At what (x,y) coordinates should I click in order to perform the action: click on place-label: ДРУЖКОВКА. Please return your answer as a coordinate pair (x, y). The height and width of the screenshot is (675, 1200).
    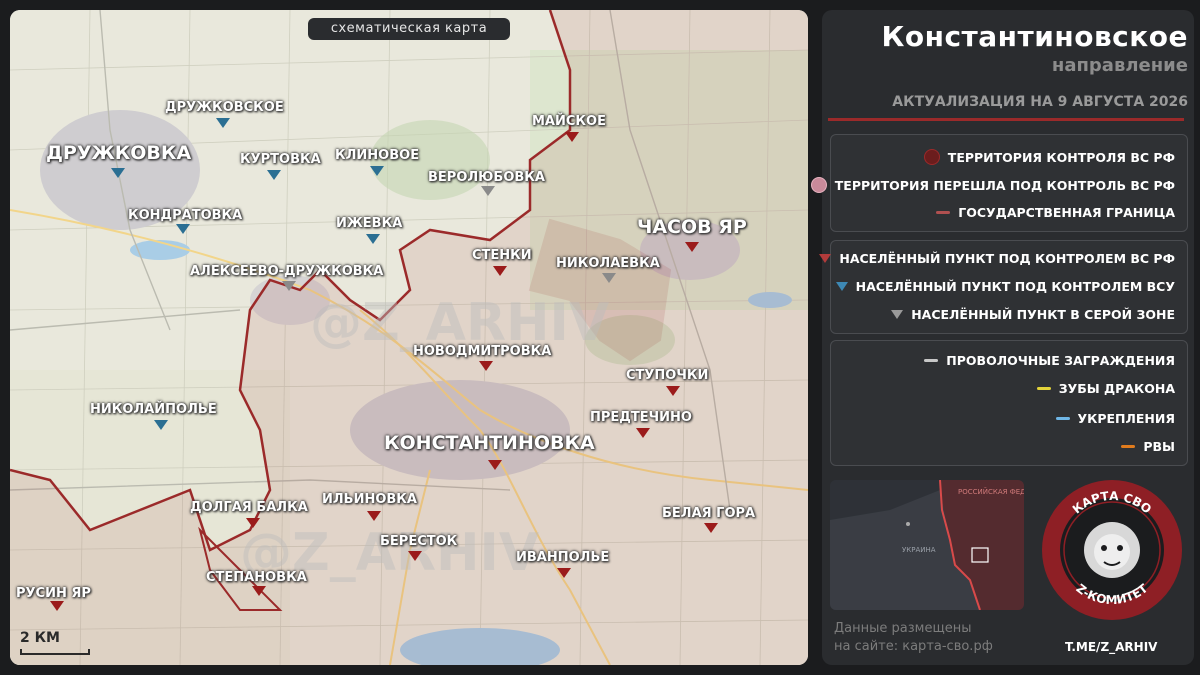
    Looking at the image, I should click on (118, 153).